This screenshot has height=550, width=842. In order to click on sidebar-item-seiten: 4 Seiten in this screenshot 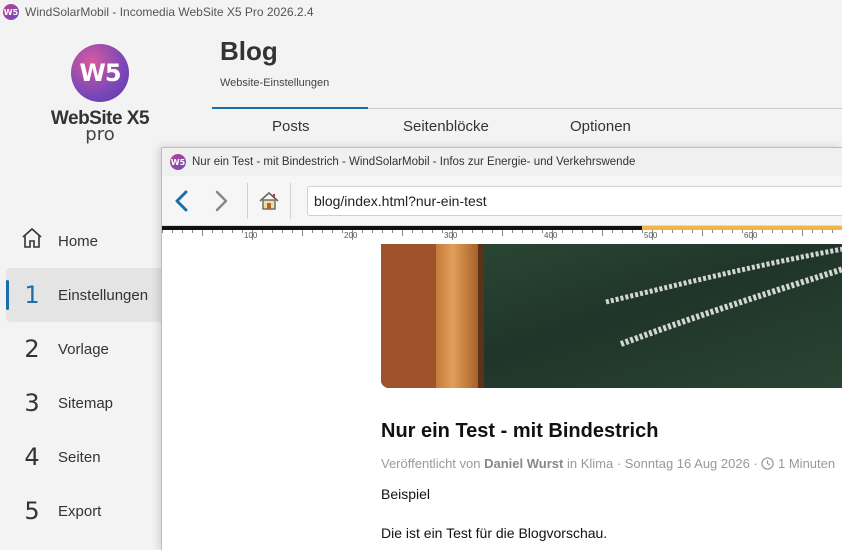, I will do `click(85, 457)`.